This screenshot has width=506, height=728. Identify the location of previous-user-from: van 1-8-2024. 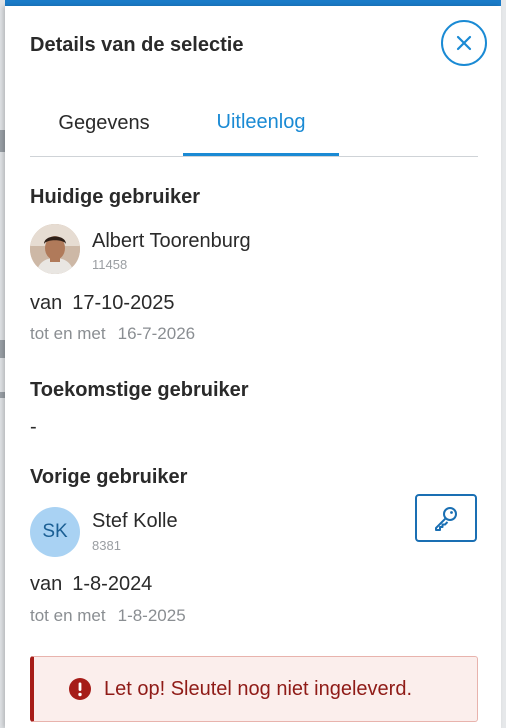
(91, 584).